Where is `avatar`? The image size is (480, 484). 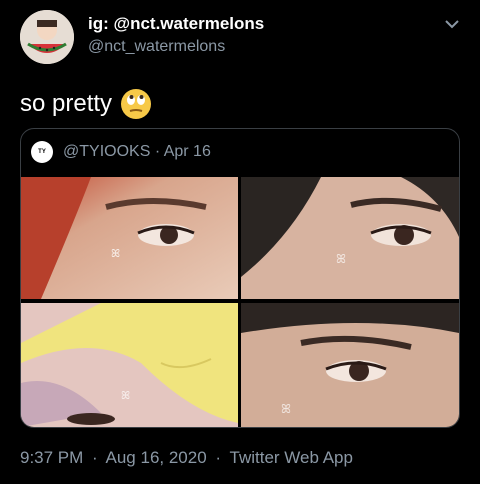
avatar is located at coordinates (47, 37).